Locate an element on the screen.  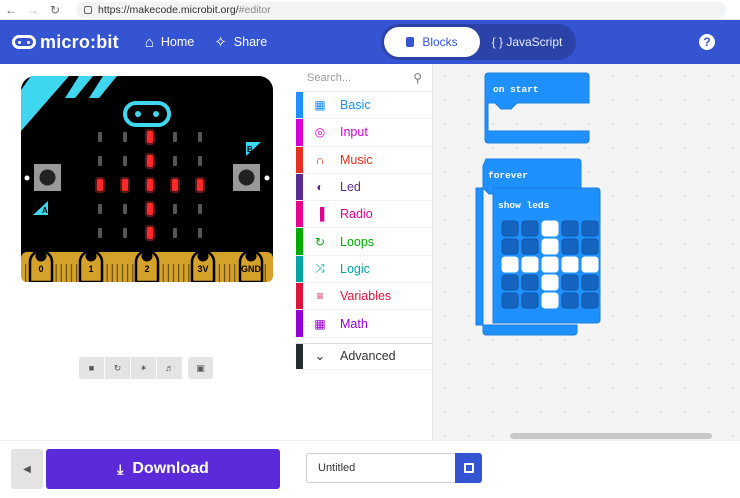
editor-footer: ◀ ⤓ Download Untitled is located at coordinates (370, 469).